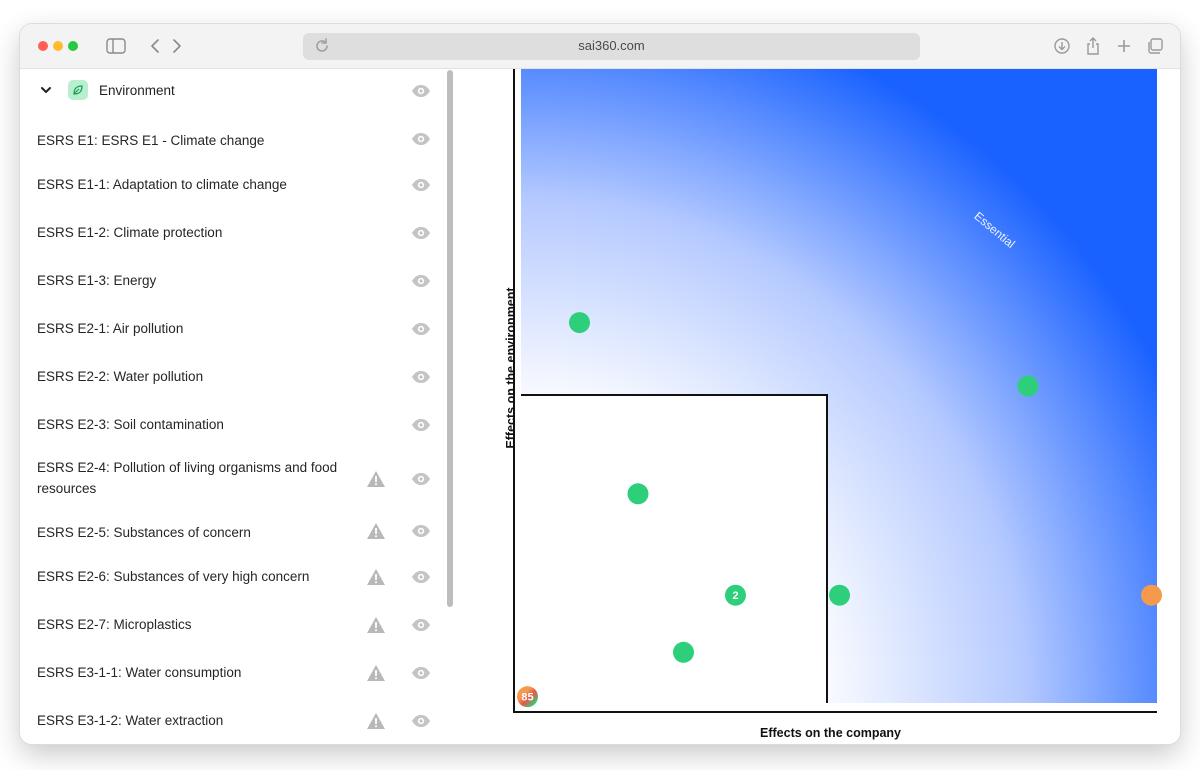 This screenshot has height=770, width=1200. Describe the element at coordinates (230, 91) in the screenshot. I see `section-header-environment: Environment` at that location.